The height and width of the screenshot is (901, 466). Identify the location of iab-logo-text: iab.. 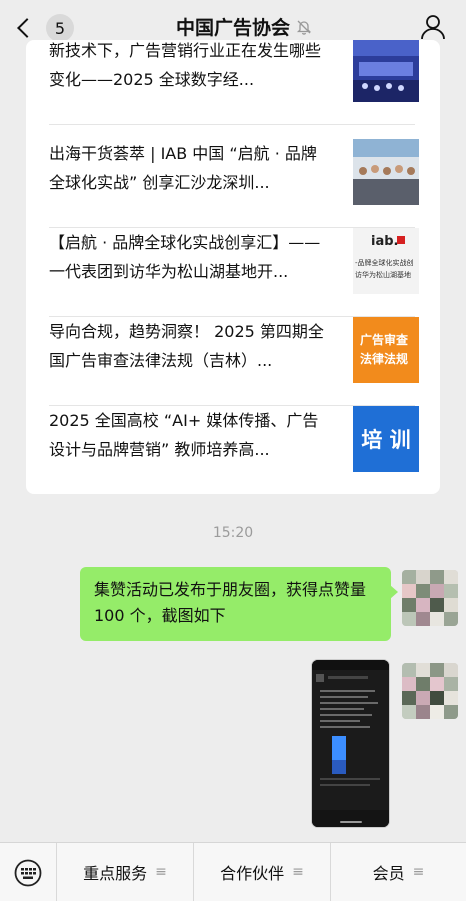
(385, 241).